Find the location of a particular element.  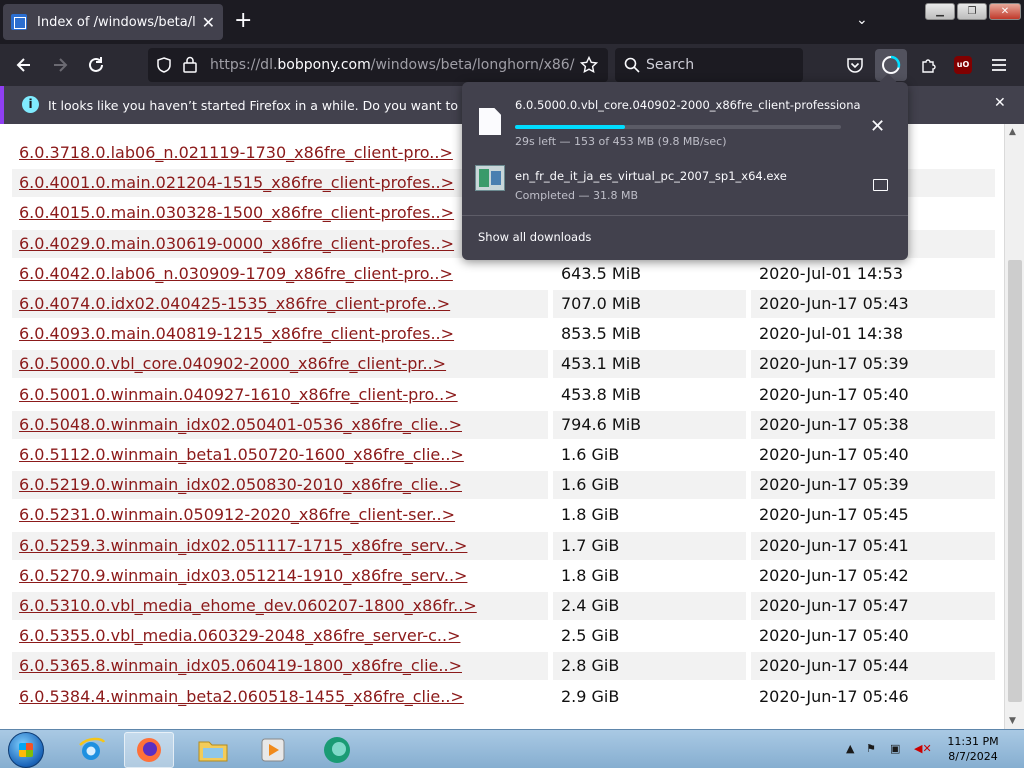

new-tab-button: + is located at coordinates (243, 21).